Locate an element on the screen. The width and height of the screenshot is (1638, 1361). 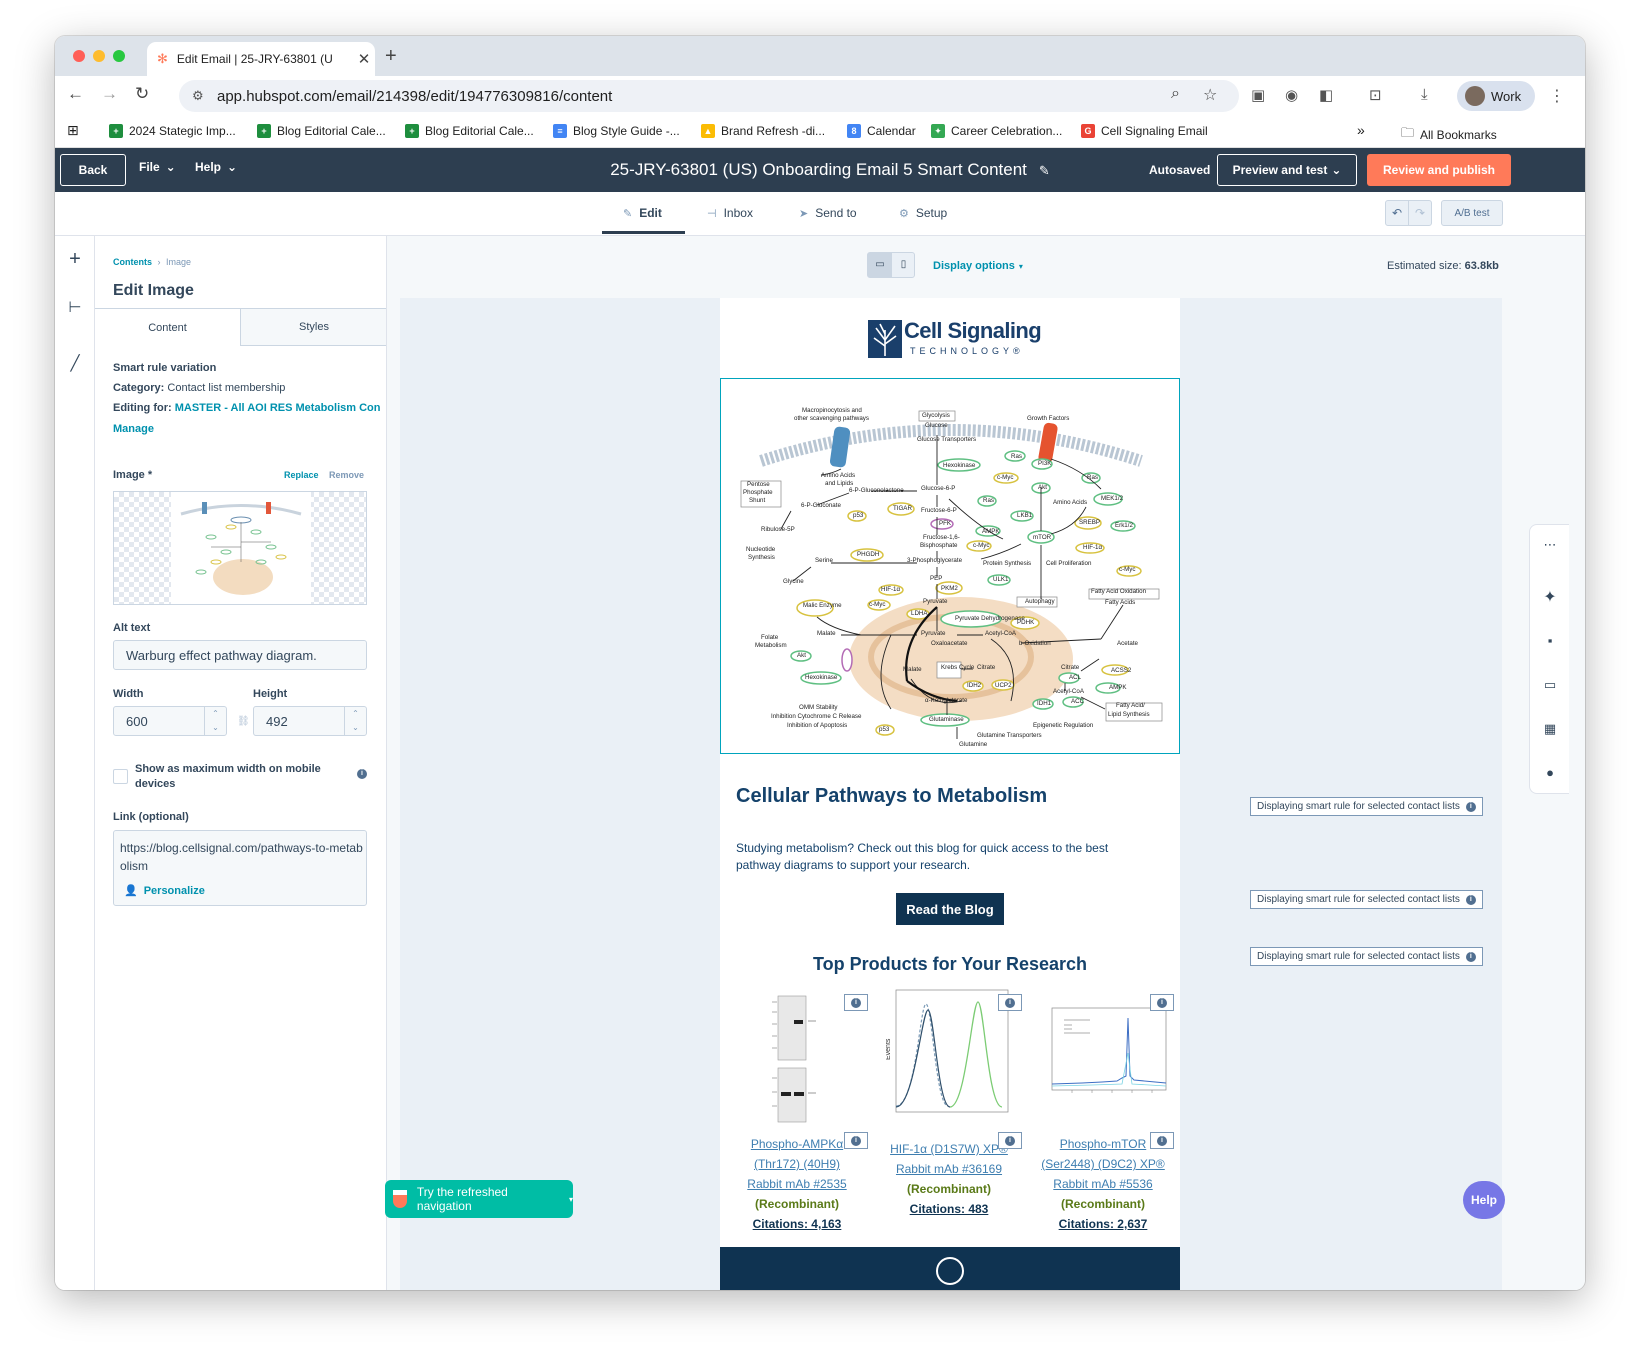
product-citations: Citations: 2,637 is located at coordinates (1103, 1224).